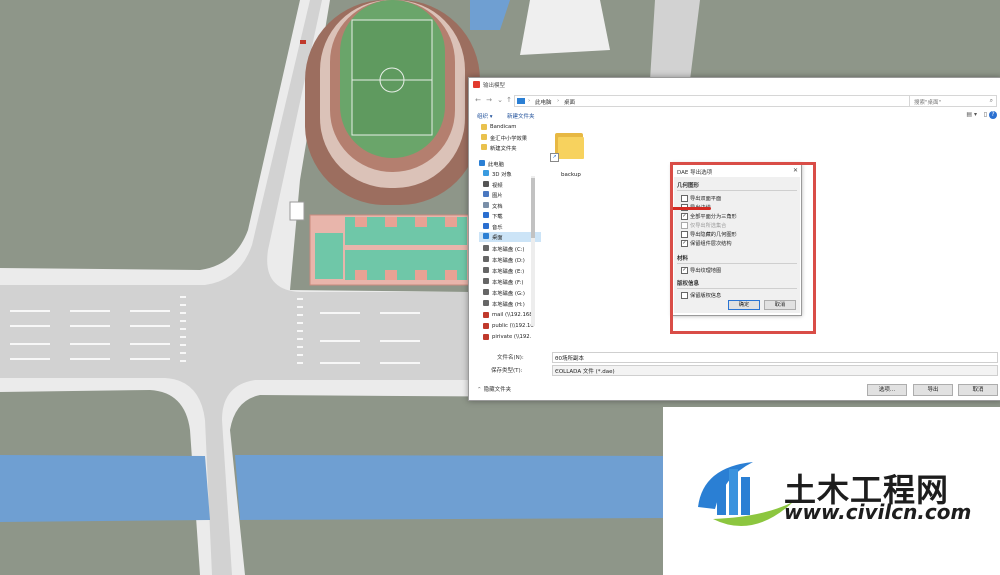  Describe the element at coordinates (482, 163) in the screenshot. I see `pc-icon` at that location.